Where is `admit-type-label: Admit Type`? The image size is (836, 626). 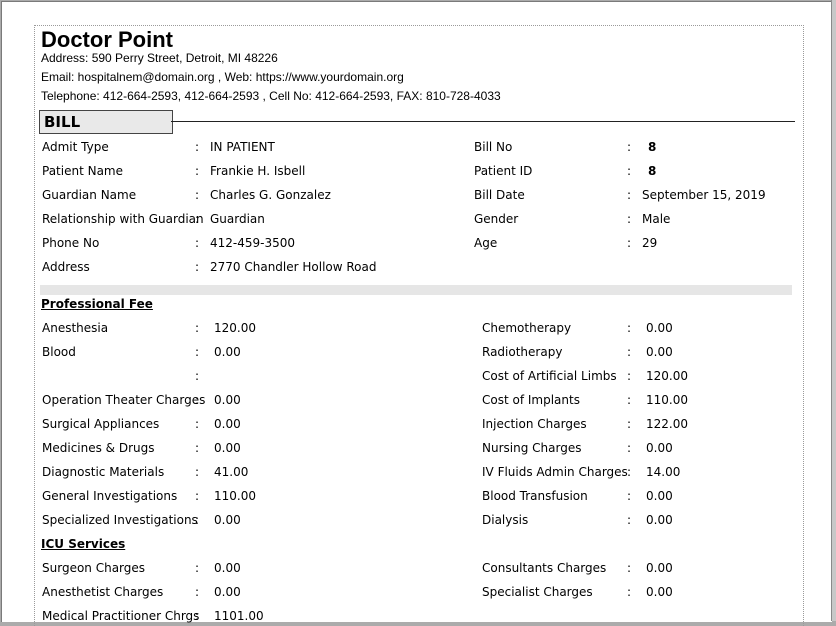 admit-type-label: Admit Type is located at coordinates (75, 147).